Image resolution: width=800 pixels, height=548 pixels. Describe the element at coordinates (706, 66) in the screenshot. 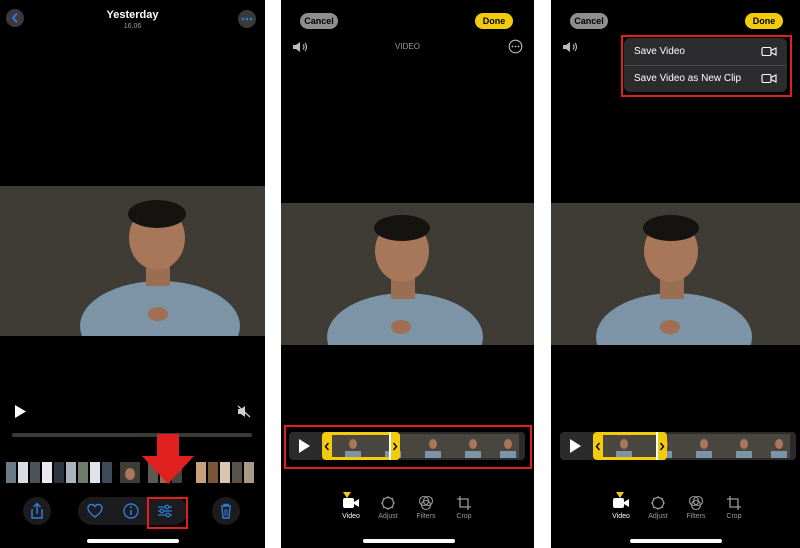

I see `menu-highlight` at that location.